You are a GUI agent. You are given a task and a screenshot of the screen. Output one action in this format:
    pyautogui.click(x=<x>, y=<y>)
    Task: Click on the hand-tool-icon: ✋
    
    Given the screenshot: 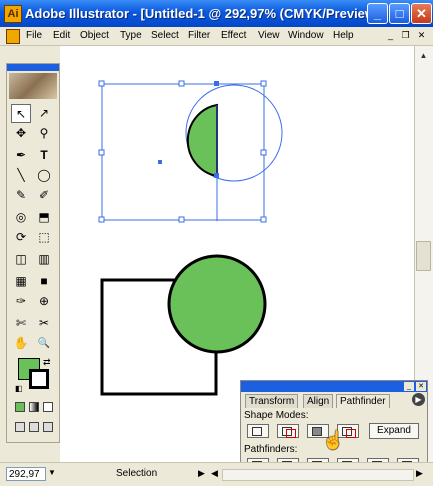 What is the action you would take?
    pyautogui.click(x=21, y=343)
    